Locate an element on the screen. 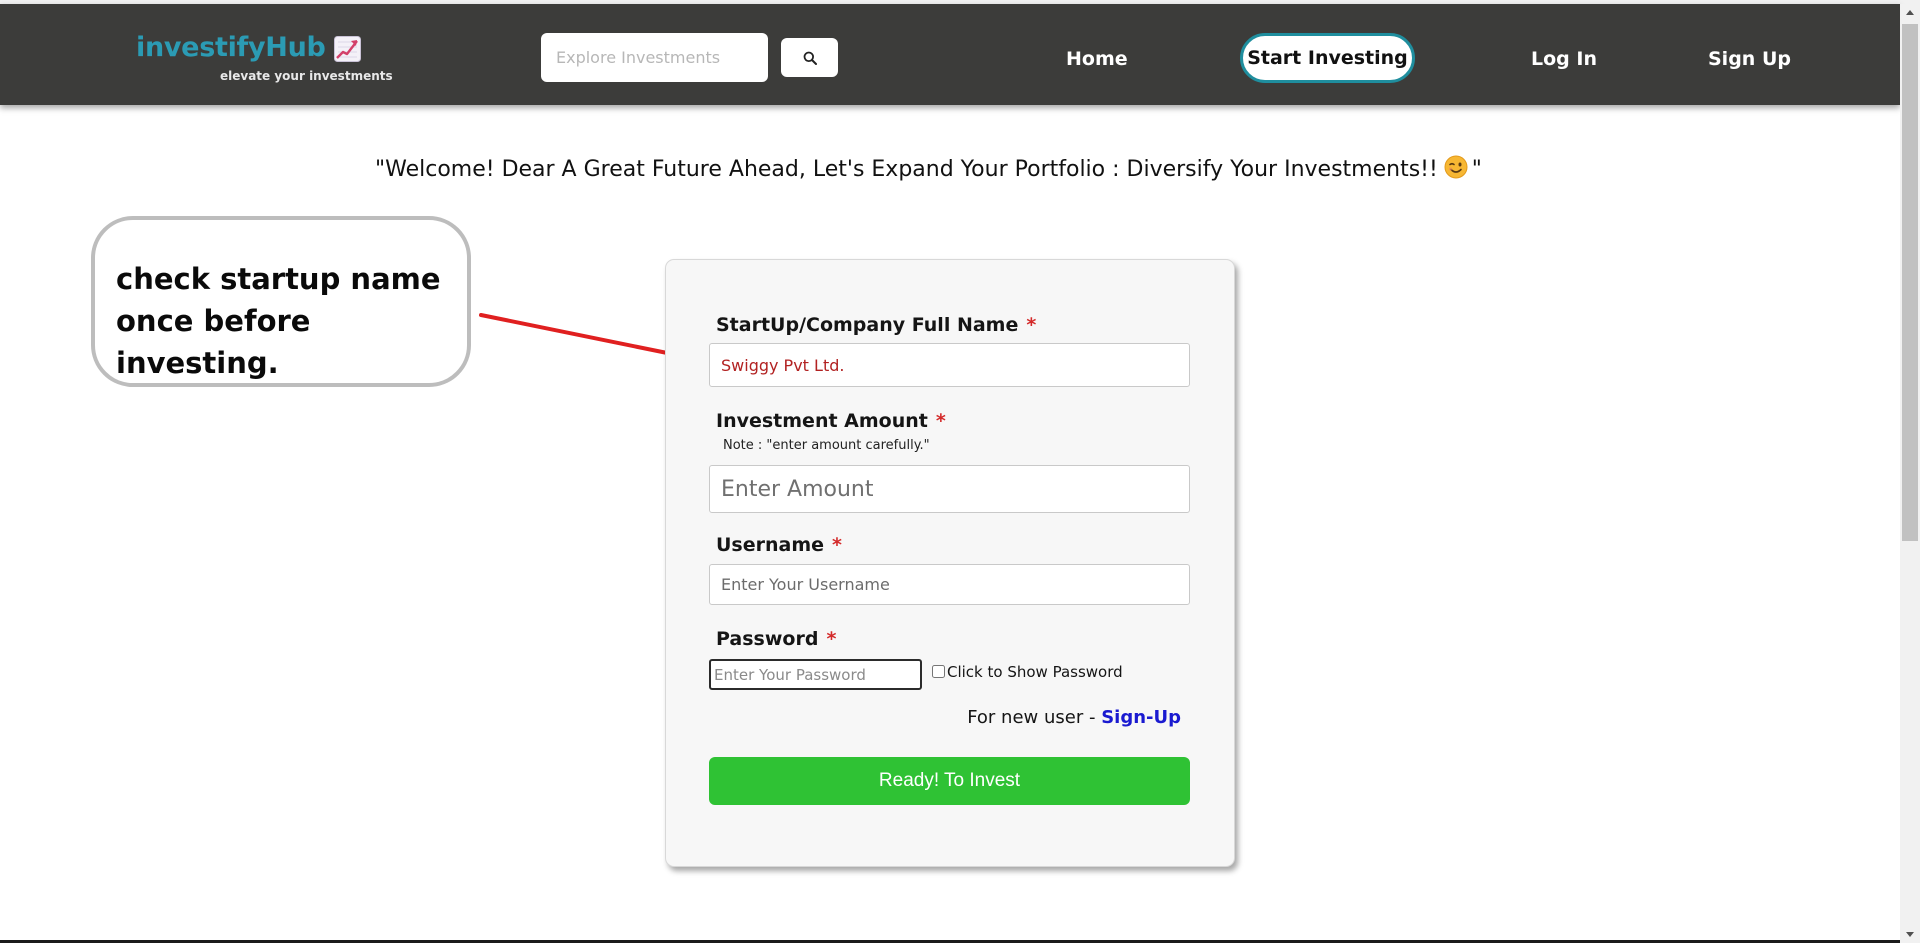  investment-amount-field is located at coordinates (949, 489).